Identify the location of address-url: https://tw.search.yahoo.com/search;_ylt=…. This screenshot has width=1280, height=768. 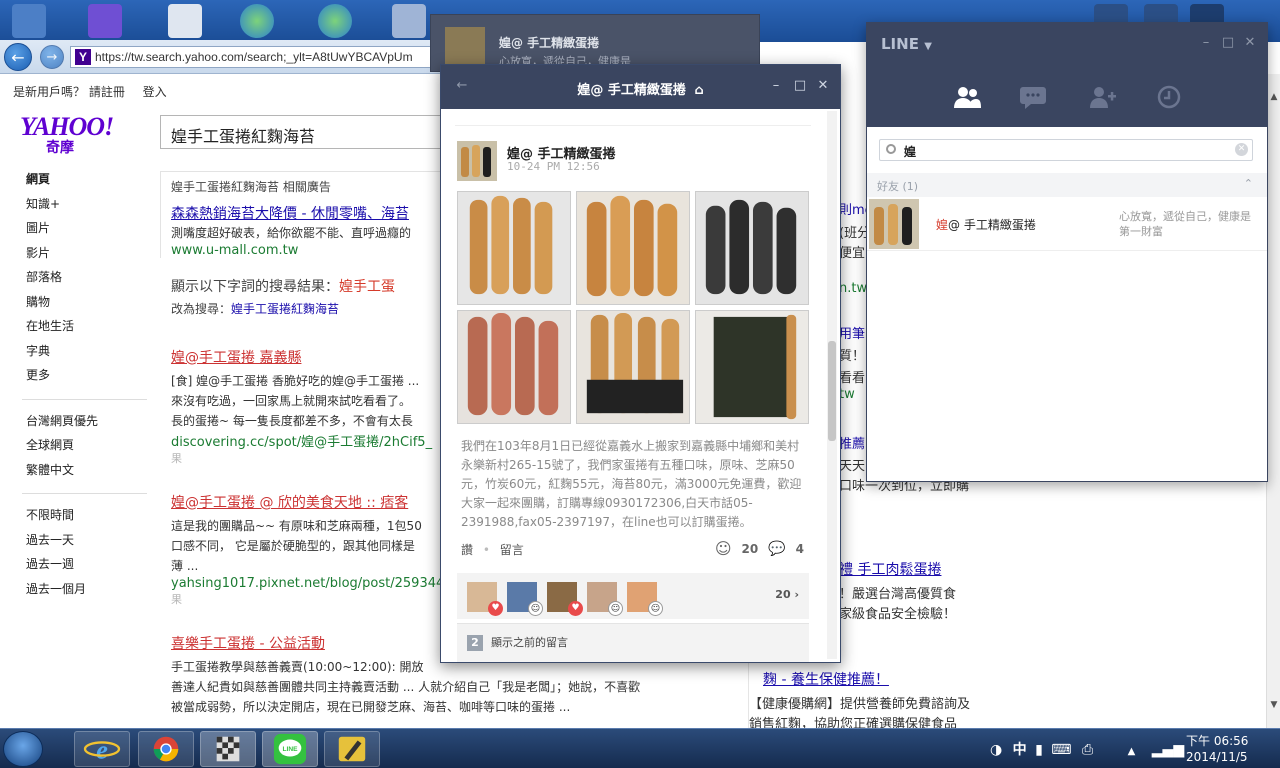
(254, 57).